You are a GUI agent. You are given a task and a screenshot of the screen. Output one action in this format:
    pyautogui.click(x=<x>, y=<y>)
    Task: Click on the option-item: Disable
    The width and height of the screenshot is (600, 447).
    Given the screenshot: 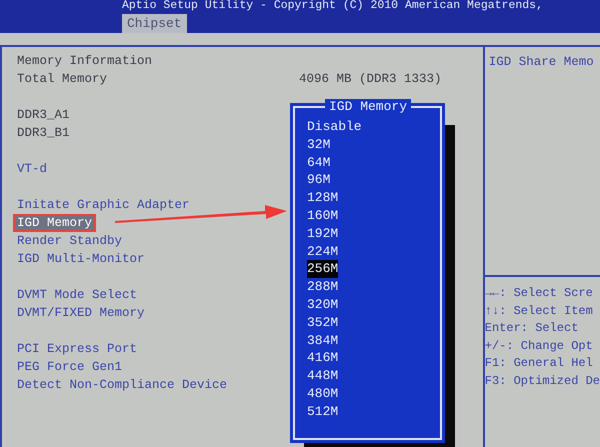 What is the action you would take?
    pyautogui.click(x=334, y=127)
    